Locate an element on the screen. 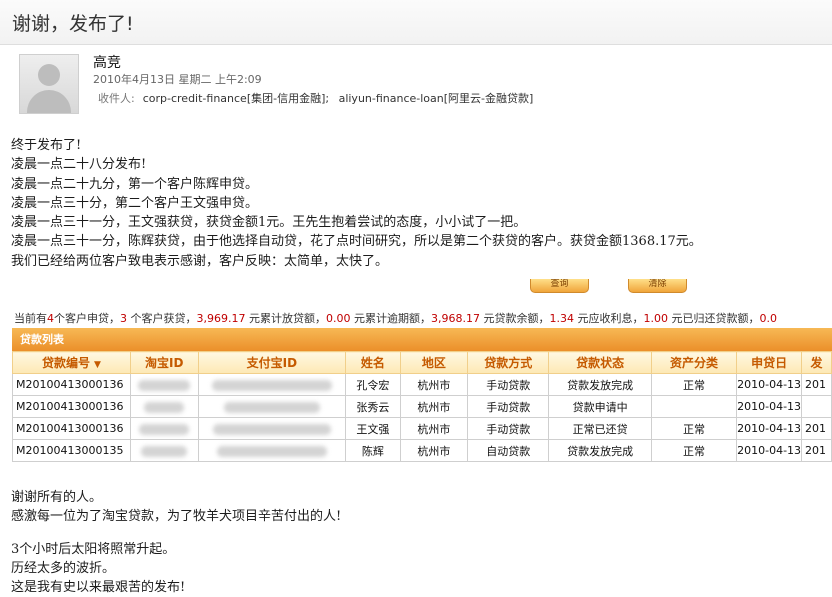 The image size is (832, 597). stat-text: 个客户申贷， is located at coordinates (87, 318).